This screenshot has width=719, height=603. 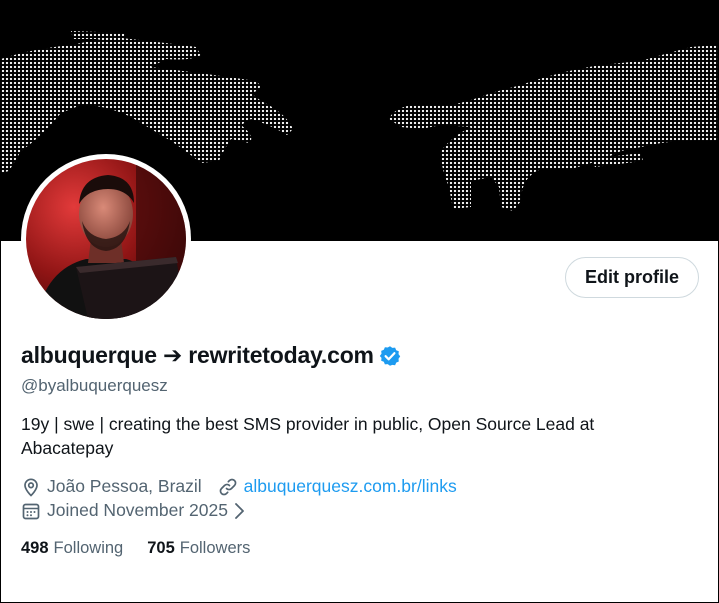 I want to click on followers-label: Followers, so click(x=215, y=548).